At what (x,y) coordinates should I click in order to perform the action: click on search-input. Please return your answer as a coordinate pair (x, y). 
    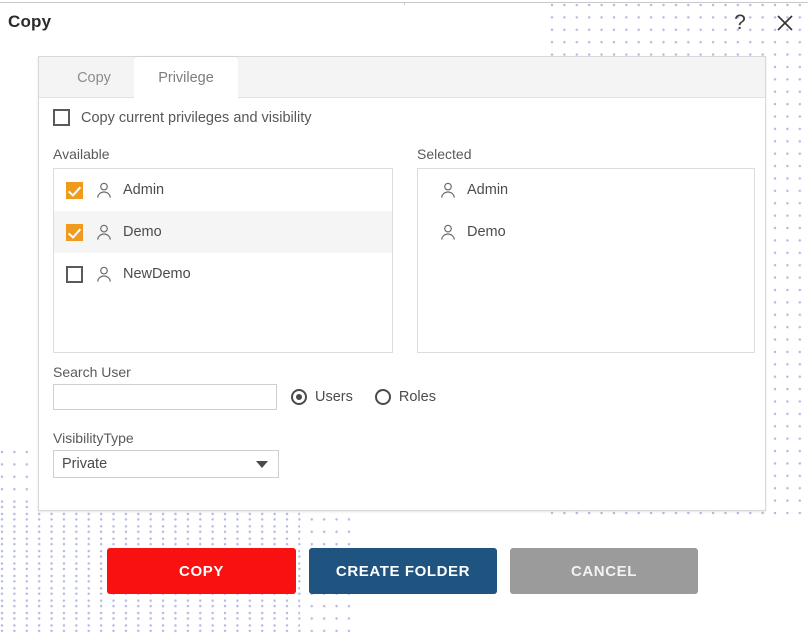
    Looking at the image, I should click on (165, 397).